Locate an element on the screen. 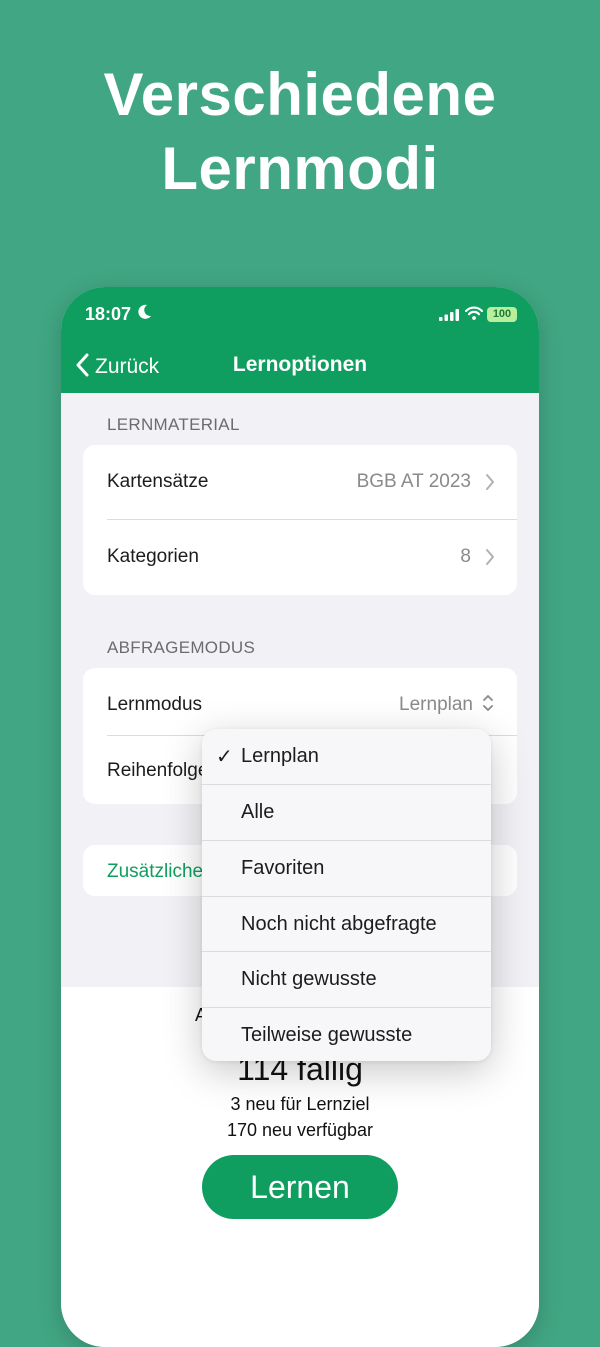 Image resolution: width=600 pixels, height=1347 pixels. row-kartensaetze: Kartensätze BGB AT 2023 is located at coordinates (300, 482).